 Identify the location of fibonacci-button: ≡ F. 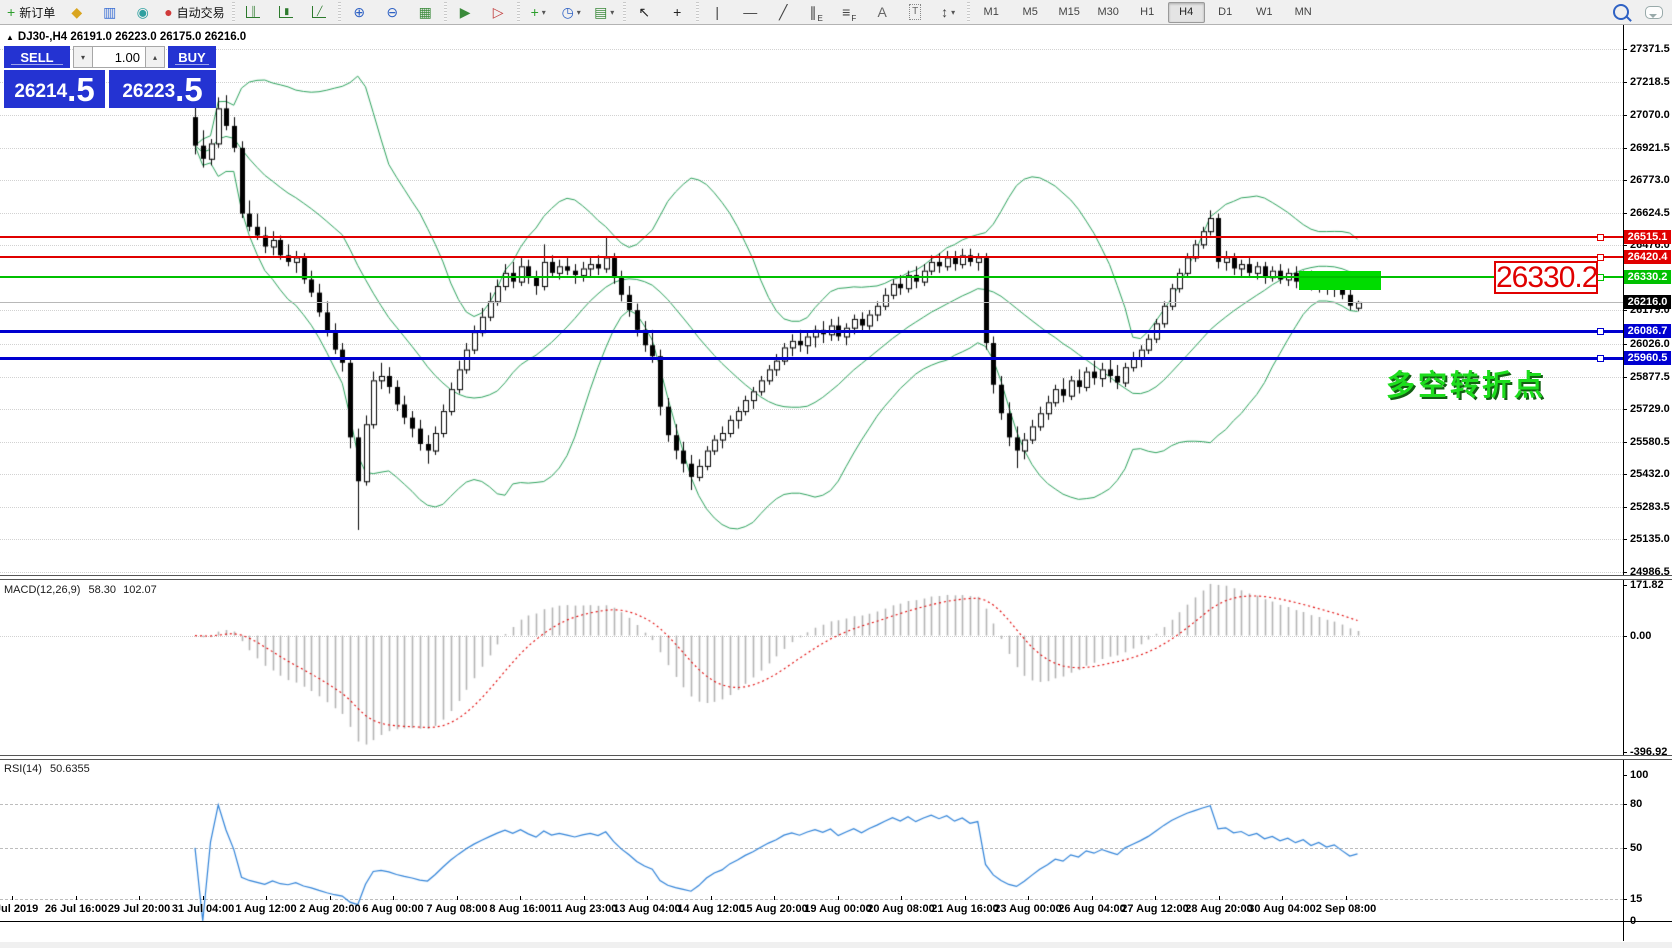
(849, 12).